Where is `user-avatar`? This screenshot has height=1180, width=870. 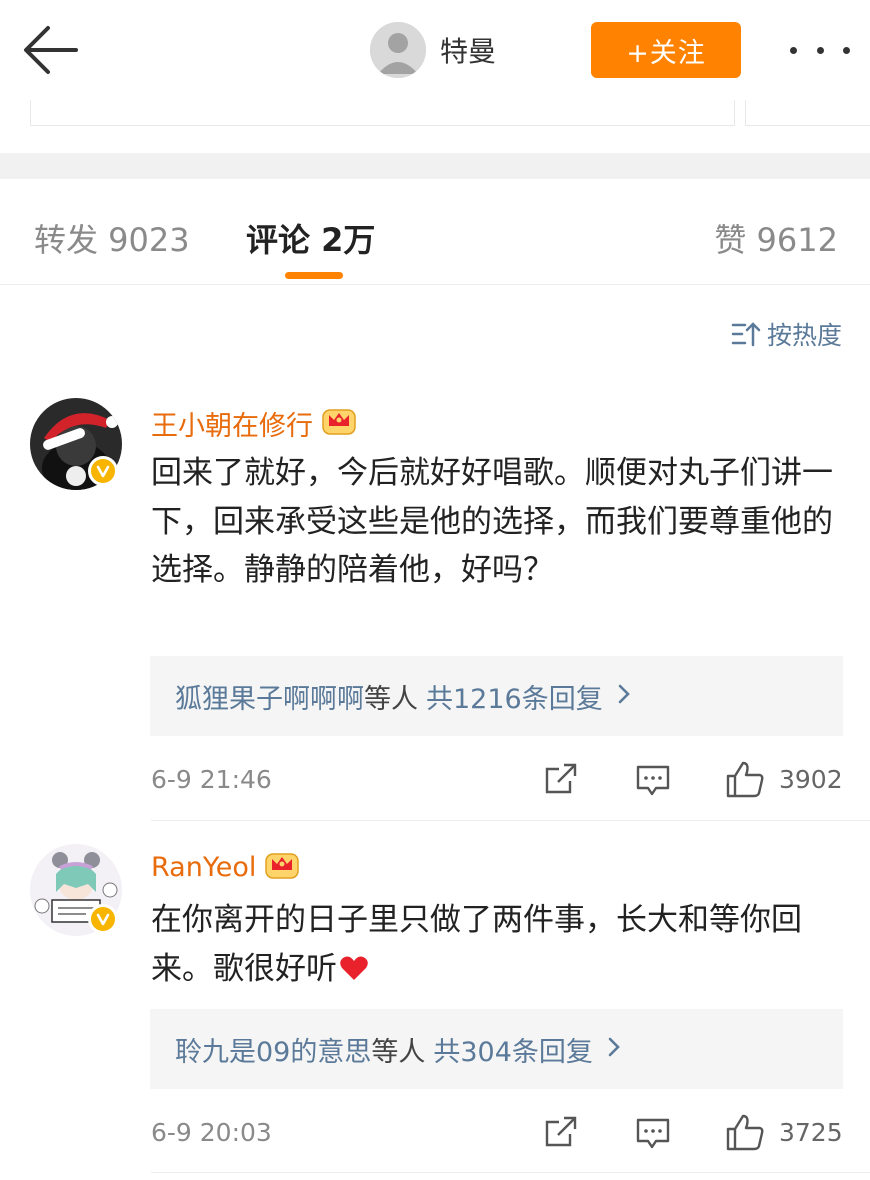
user-avatar is located at coordinates (398, 50).